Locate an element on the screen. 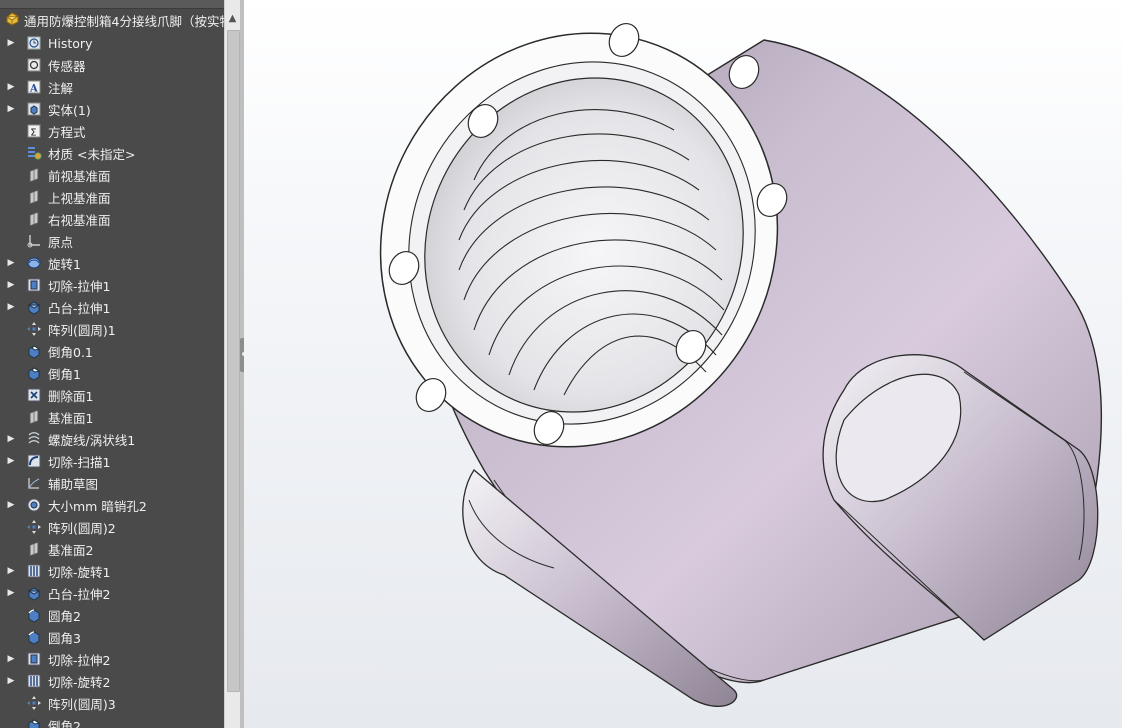 This screenshot has height=728, width=1122. tree-item: 倒角2 is located at coordinates (112, 721).